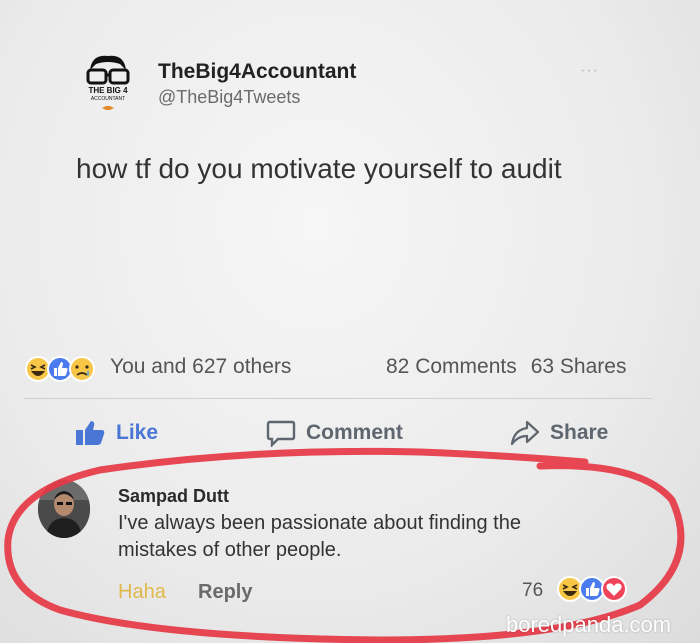 The width and height of the screenshot is (700, 643). I want to click on divider, so click(338, 398).